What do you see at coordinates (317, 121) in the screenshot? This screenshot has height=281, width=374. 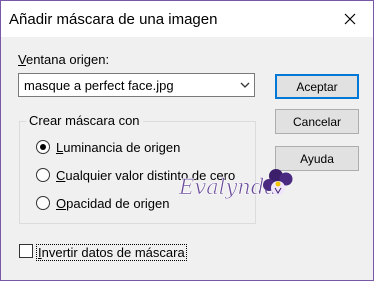 I see `cancel-button: Cancelar` at bounding box center [317, 121].